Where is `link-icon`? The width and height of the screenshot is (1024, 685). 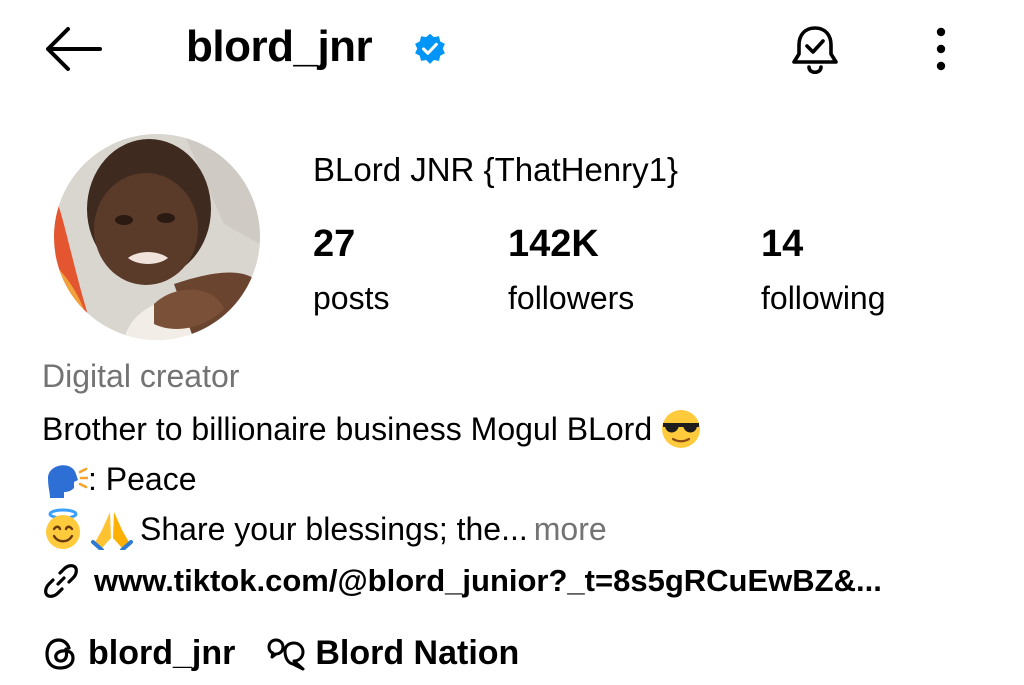
link-icon is located at coordinates (61, 581).